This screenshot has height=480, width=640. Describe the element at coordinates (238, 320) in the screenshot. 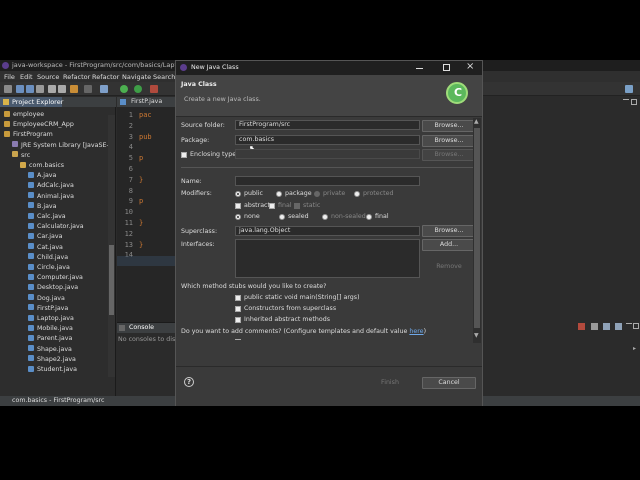

I see `stub-inherited-checkbox` at that location.